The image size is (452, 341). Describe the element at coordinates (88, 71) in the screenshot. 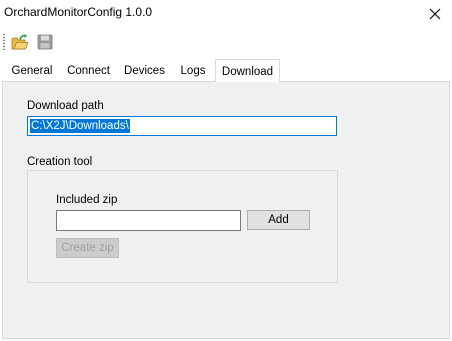

I see `tab-connect: Connect` at that location.